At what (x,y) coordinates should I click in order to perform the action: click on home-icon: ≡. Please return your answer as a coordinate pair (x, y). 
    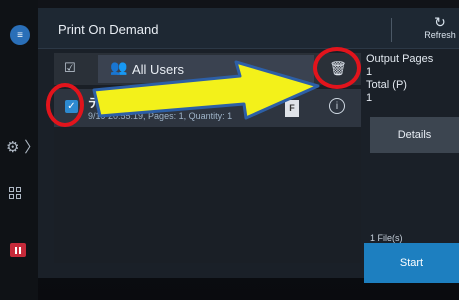
    Looking at the image, I should click on (20, 35).